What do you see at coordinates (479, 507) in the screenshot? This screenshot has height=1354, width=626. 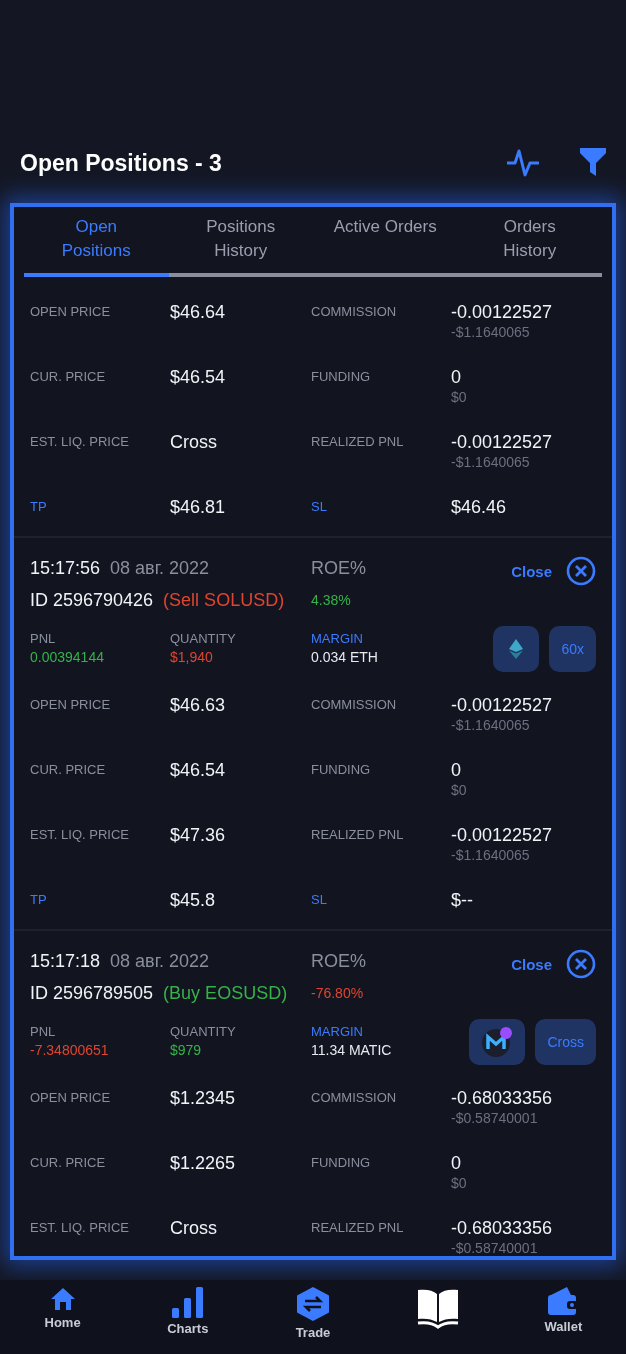 I see `field-value: $46.46` at bounding box center [479, 507].